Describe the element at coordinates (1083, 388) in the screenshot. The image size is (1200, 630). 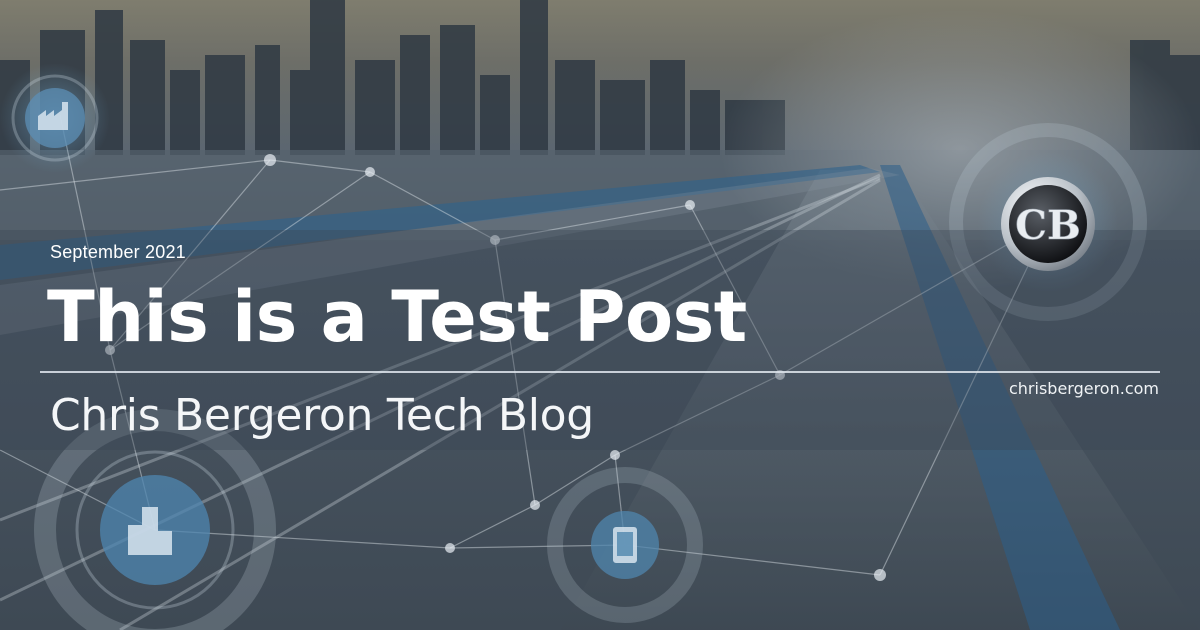
I see `site-url: chrisbergeron.com` at that location.